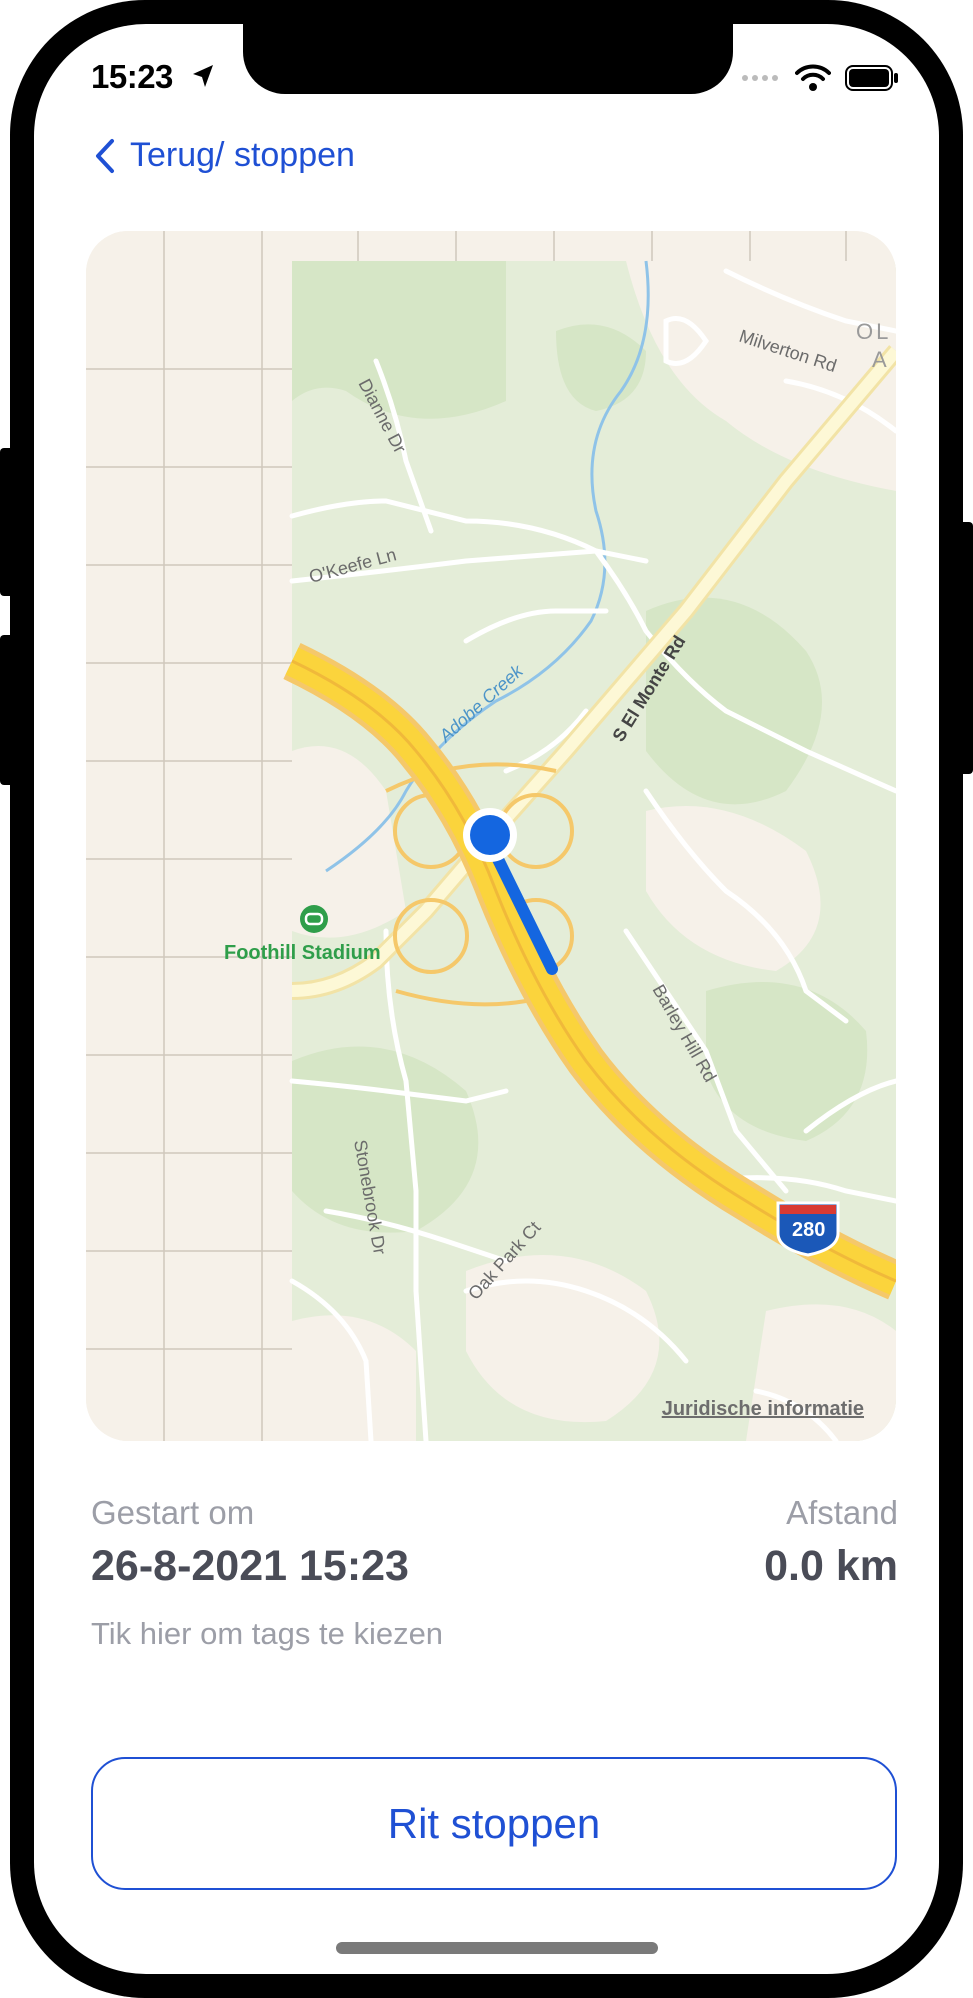 This screenshot has height=1998, width=973. What do you see at coordinates (242, 155) in the screenshot?
I see `back-button-label: Terug/ stoppen` at bounding box center [242, 155].